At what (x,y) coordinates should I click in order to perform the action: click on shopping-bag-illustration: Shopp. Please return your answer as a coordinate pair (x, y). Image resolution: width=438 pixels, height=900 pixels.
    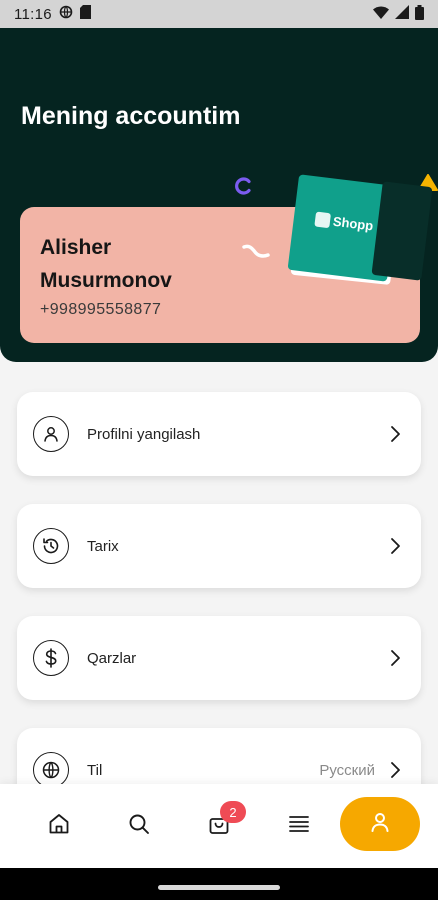
    Looking at the image, I should click on (362, 243).